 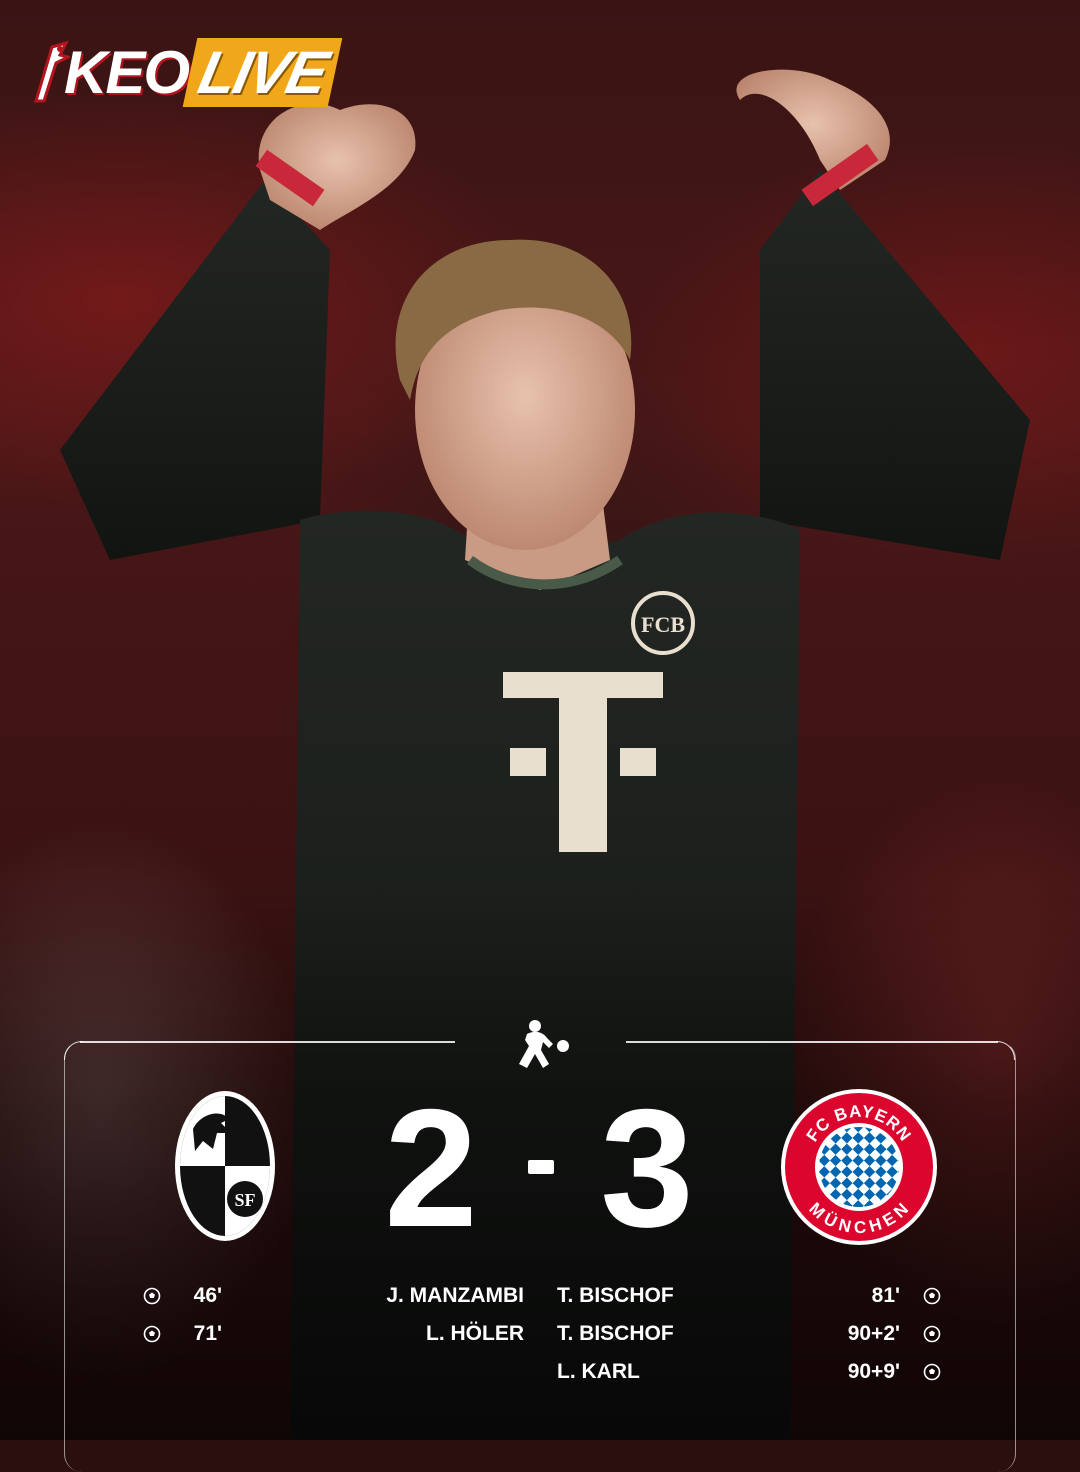 I want to click on score-separator, so click(x=541, y=1167).